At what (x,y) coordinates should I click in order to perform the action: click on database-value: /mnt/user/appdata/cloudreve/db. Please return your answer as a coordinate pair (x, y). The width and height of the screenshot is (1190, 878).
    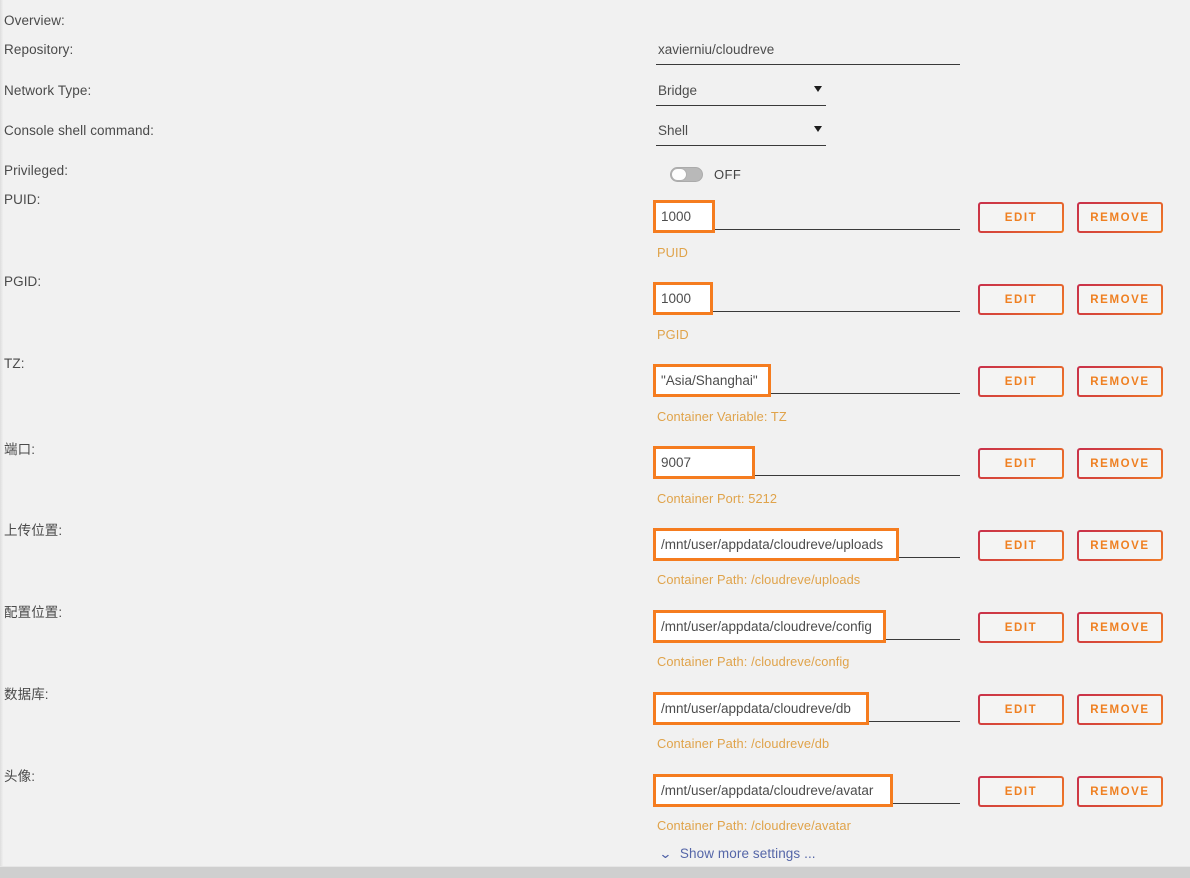
    Looking at the image, I should click on (756, 708).